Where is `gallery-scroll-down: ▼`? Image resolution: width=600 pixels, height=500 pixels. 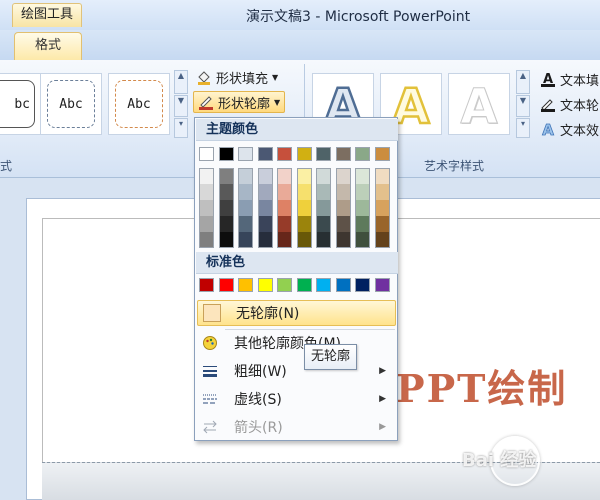
gallery-scroll-down: ▼ is located at coordinates (181, 106).